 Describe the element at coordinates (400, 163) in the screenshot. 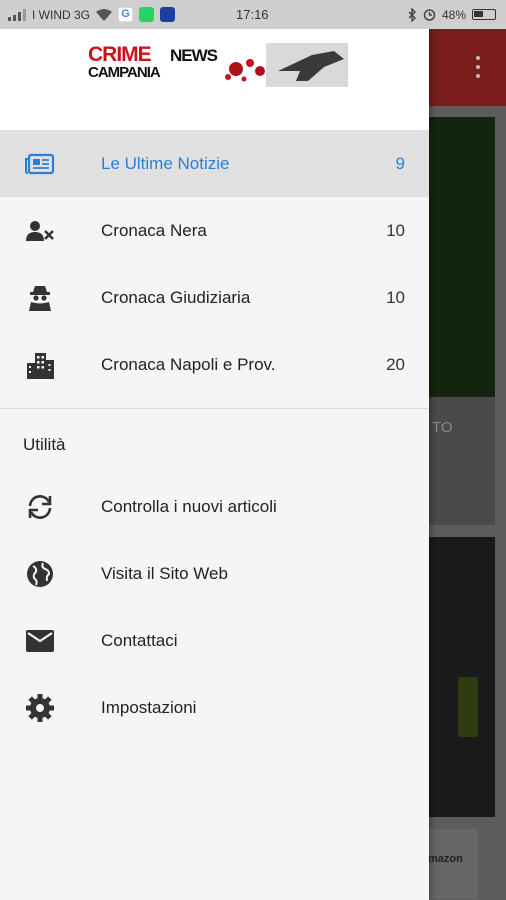

I see `menu-item-count: 9` at that location.